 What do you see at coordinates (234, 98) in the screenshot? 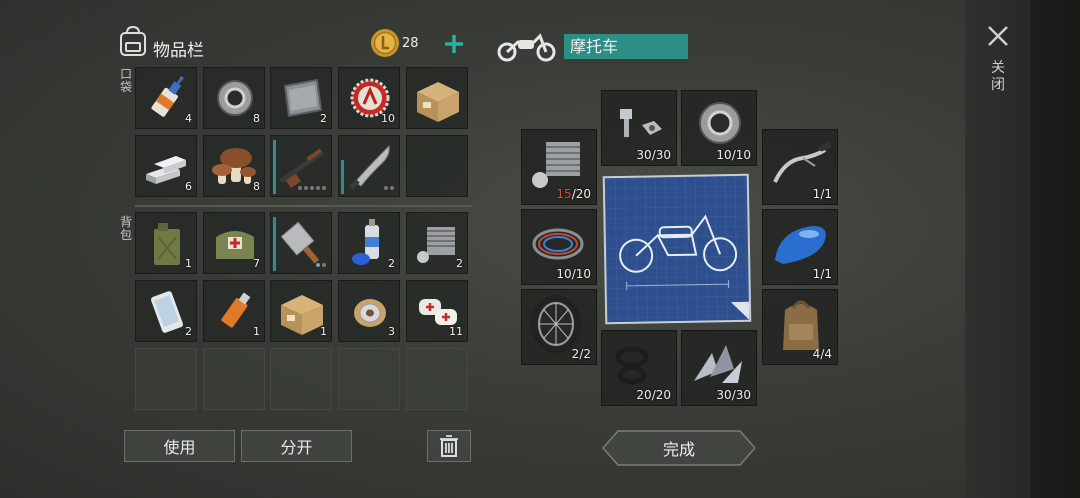
I see `pocket-slot-bearing: 8` at bounding box center [234, 98].